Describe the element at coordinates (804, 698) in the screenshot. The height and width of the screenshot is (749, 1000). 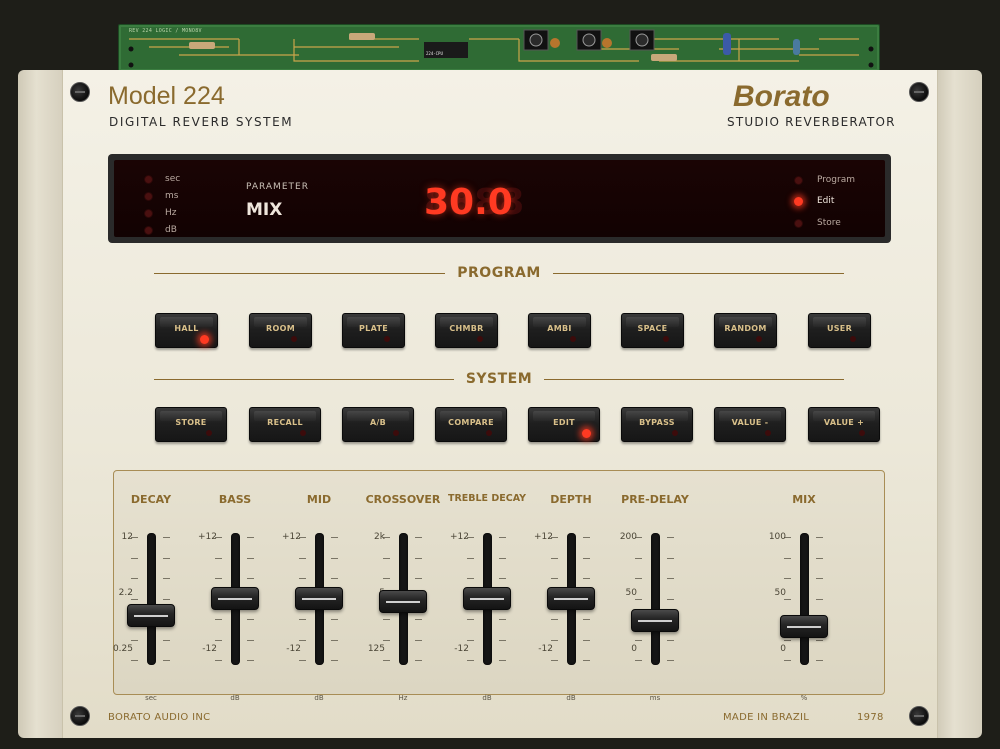
I see `fader-unit-mix: %` at that location.